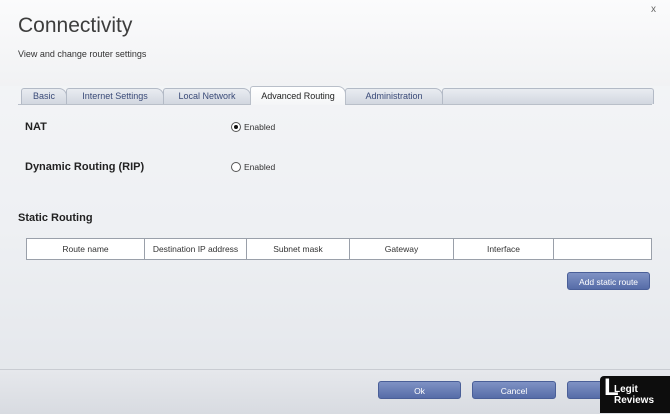 The height and width of the screenshot is (414, 670). I want to click on tab-local-network: Local Network, so click(207, 96).